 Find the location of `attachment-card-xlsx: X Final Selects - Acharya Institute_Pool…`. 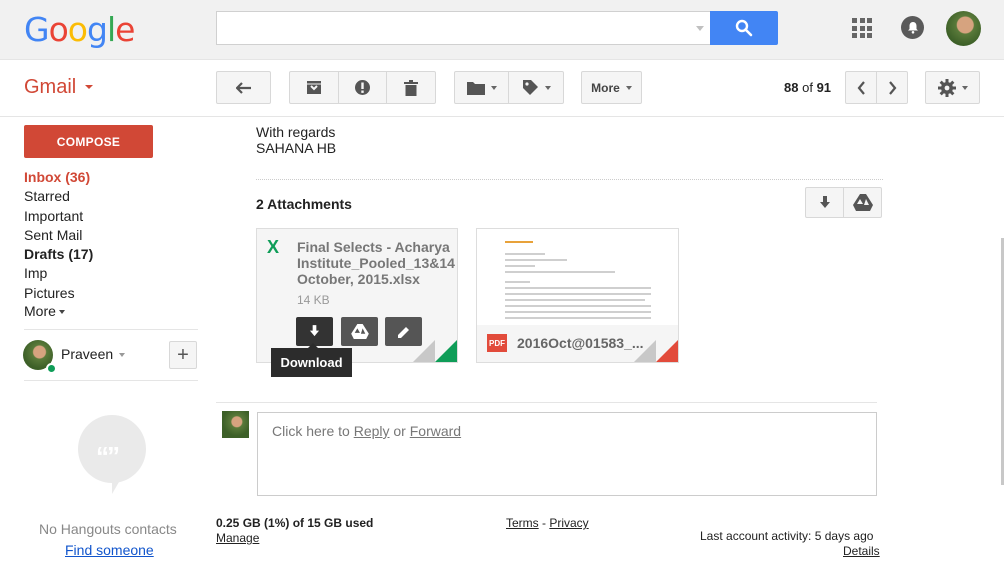

attachment-card-xlsx: X Final Selects - Acharya Institute_Pool… is located at coordinates (357, 295).